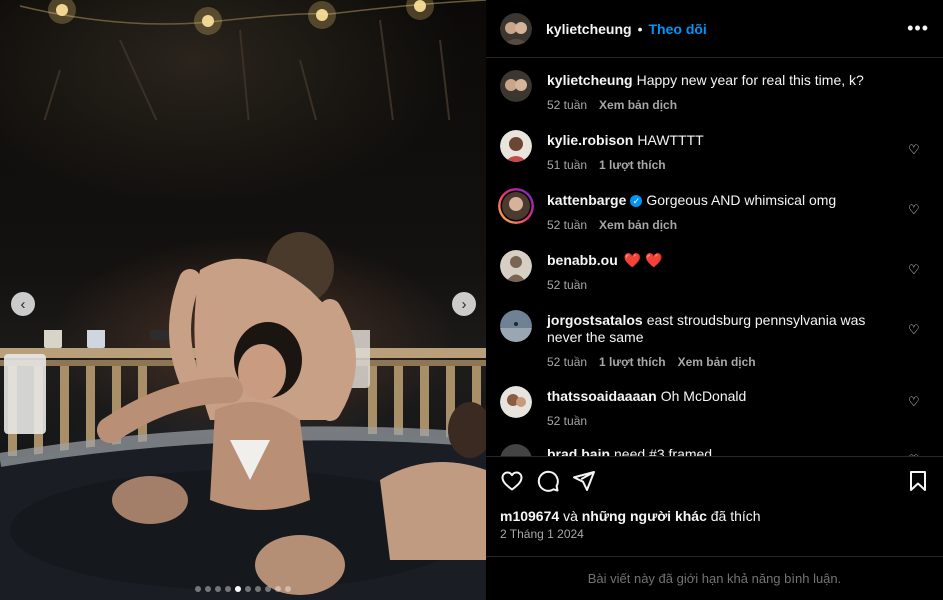 This screenshot has height=600, width=943. I want to click on comment-text: Gorgeous AND whimsical omg, so click(741, 200).